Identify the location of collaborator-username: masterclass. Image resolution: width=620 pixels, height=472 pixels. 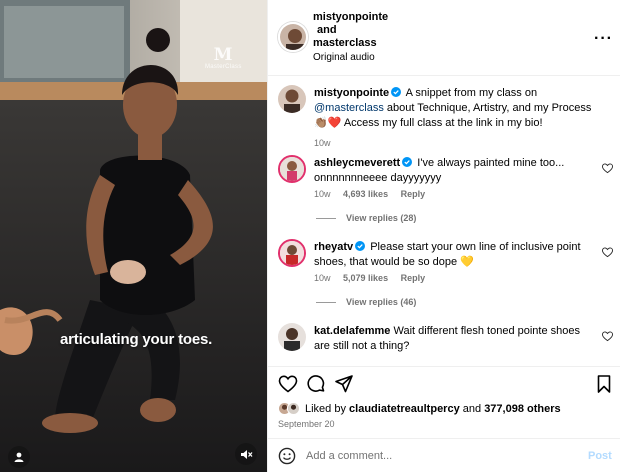
(350, 43).